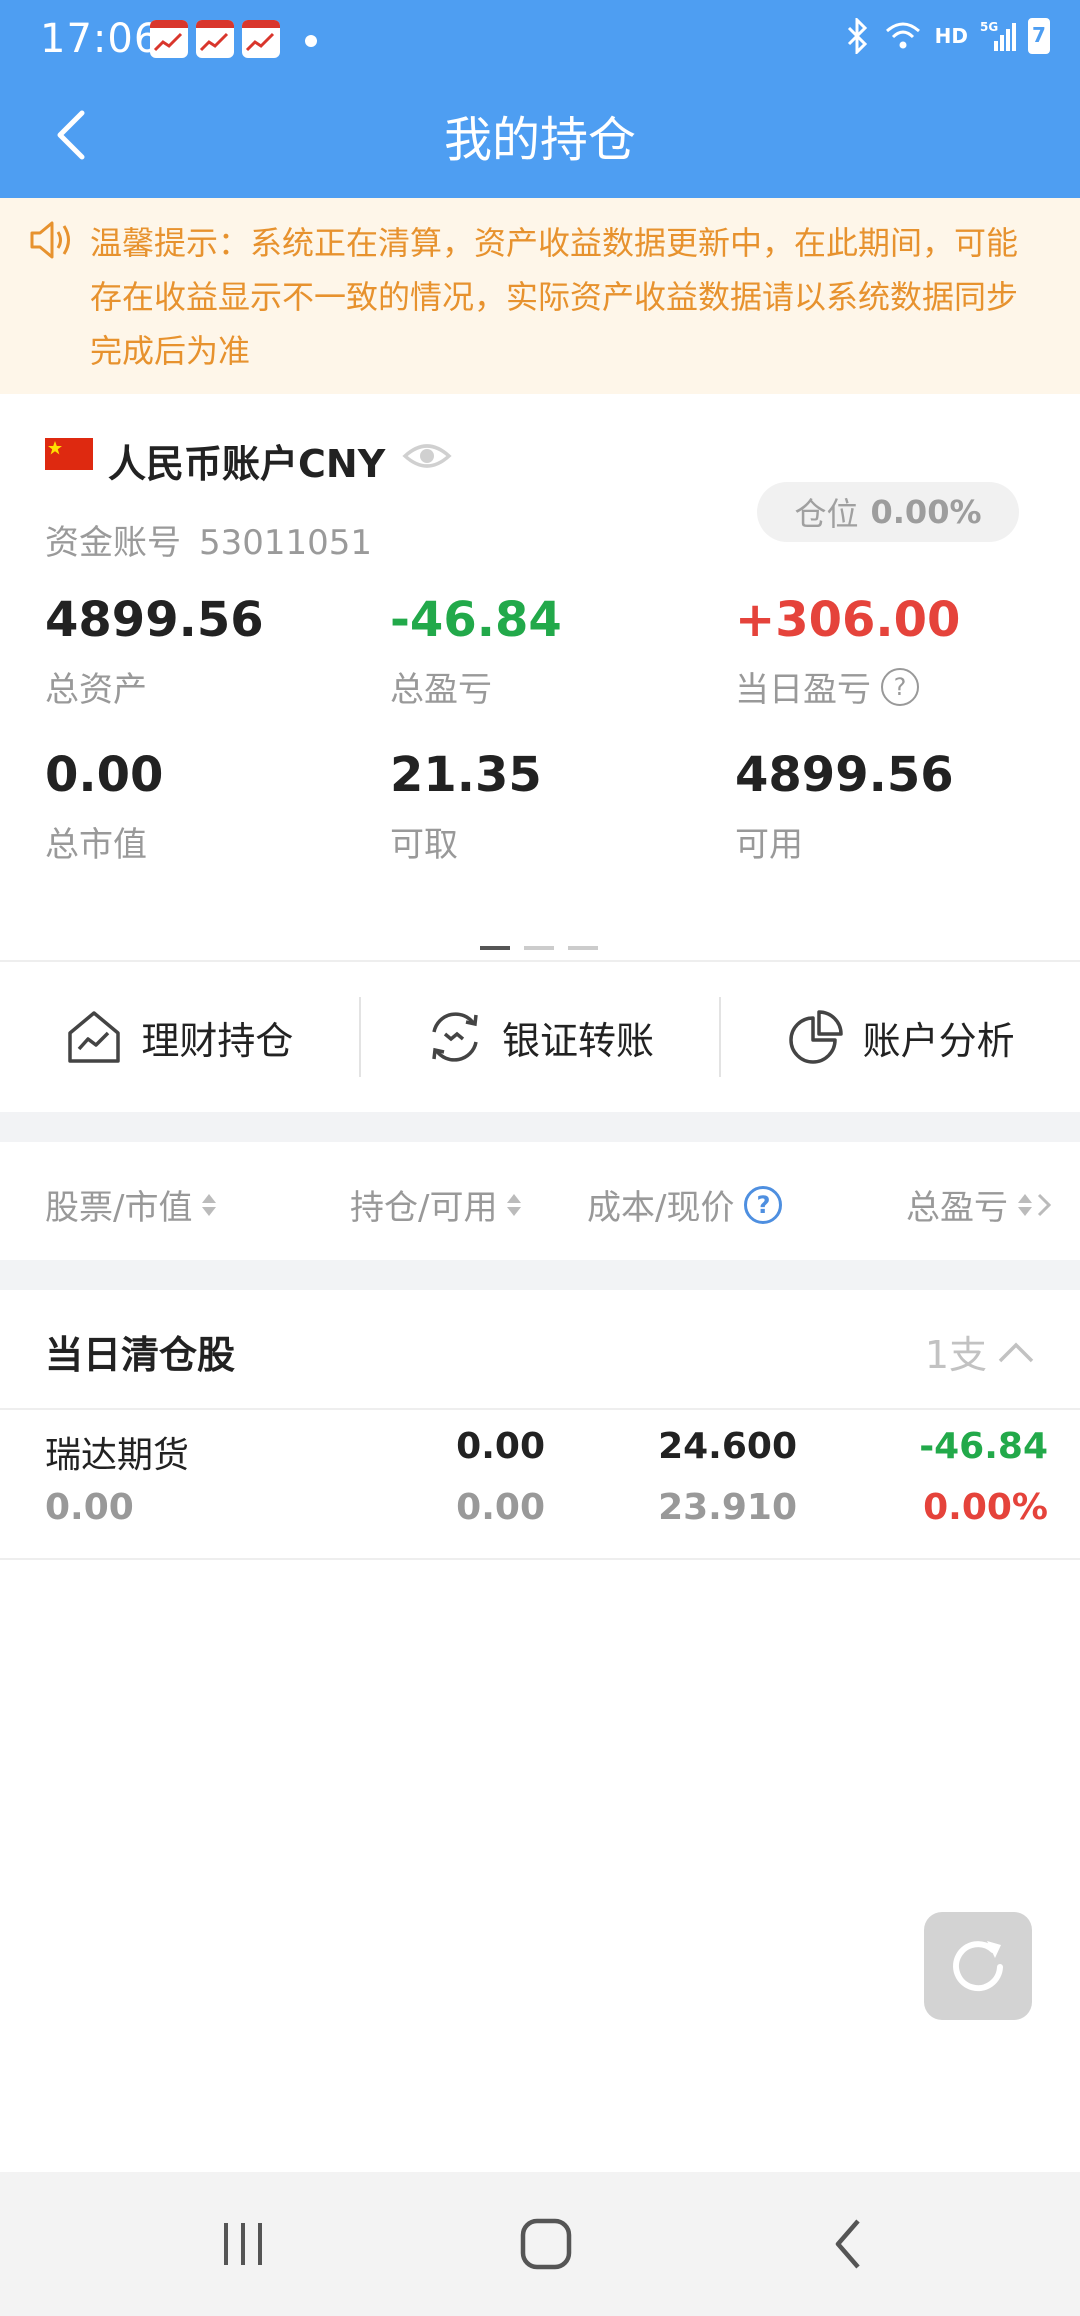  What do you see at coordinates (476, 651) in the screenshot?
I see `stat-total-pnl: -46.84 总盈亏` at bounding box center [476, 651].